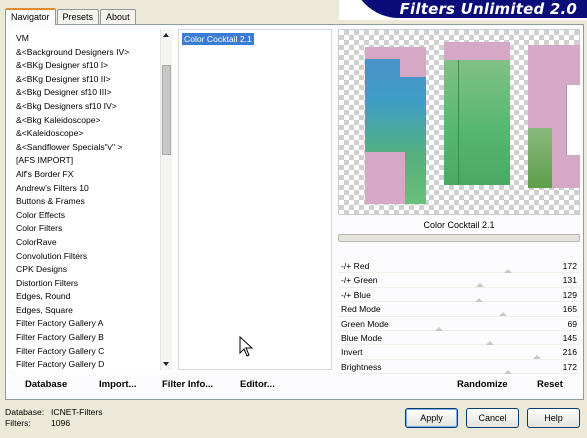 This screenshot has width=587, height=438. I want to click on category-item: Convolution Filters, so click(72, 257).